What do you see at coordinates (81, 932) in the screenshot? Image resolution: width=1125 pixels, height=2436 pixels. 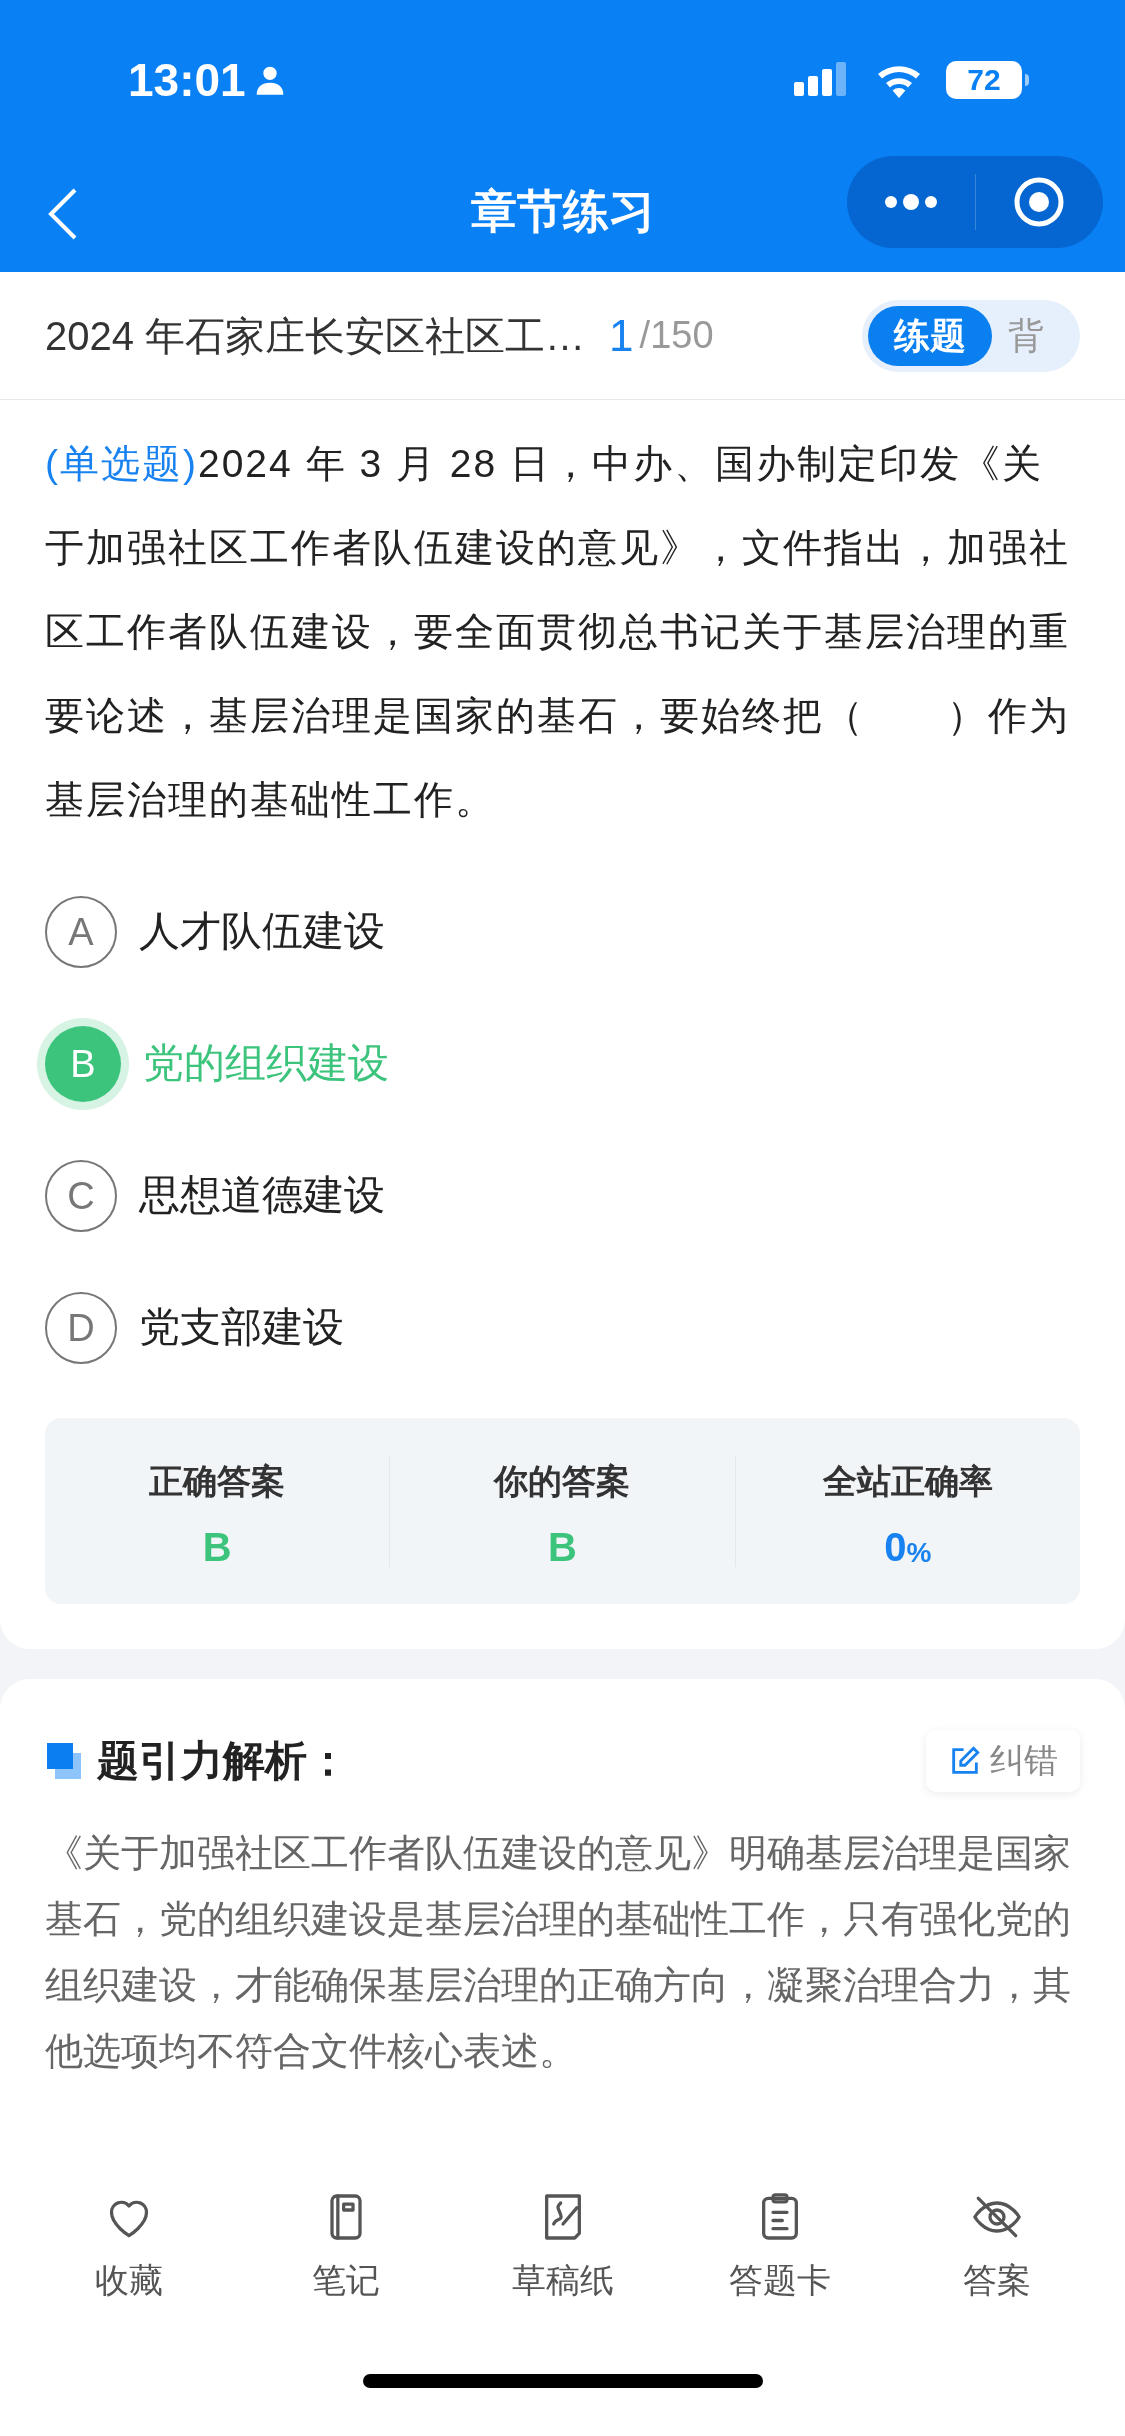 I see `option-letter: A` at bounding box center [81, 932].